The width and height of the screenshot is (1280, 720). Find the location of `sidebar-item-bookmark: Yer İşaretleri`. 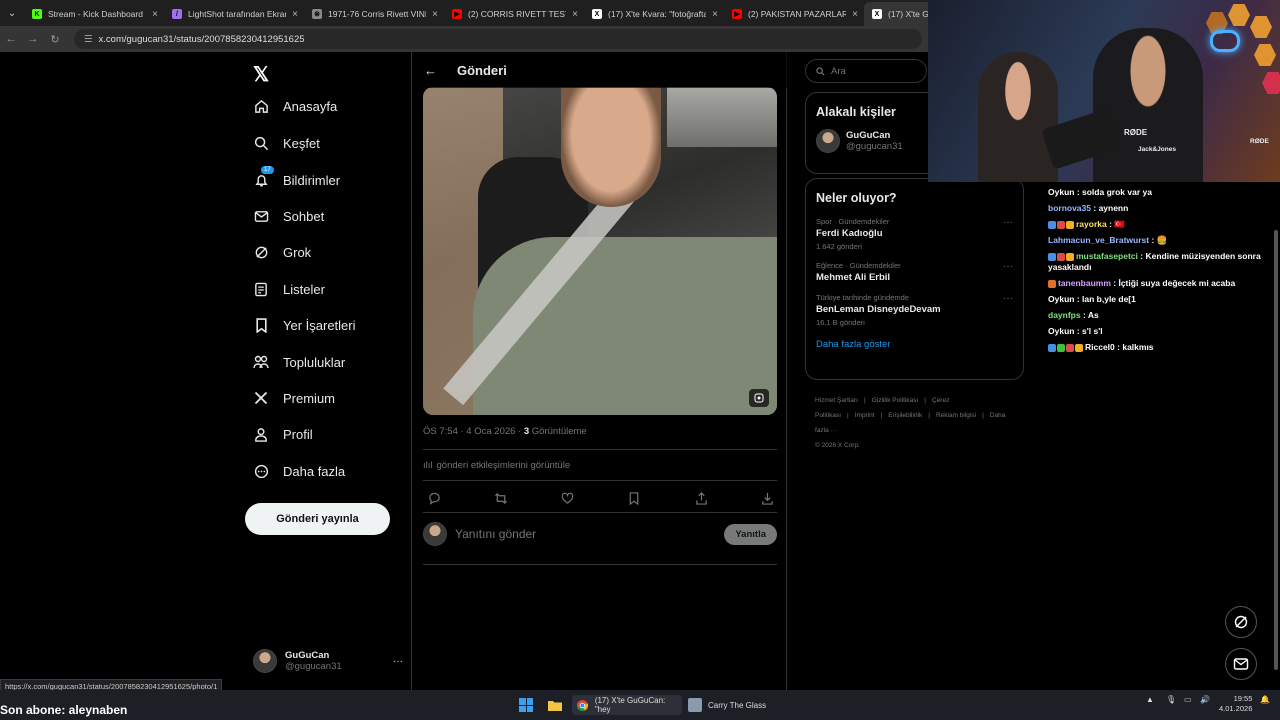

sidebar-item-bookmark: Yer İşaretleri is located at coordinates (304, 325).